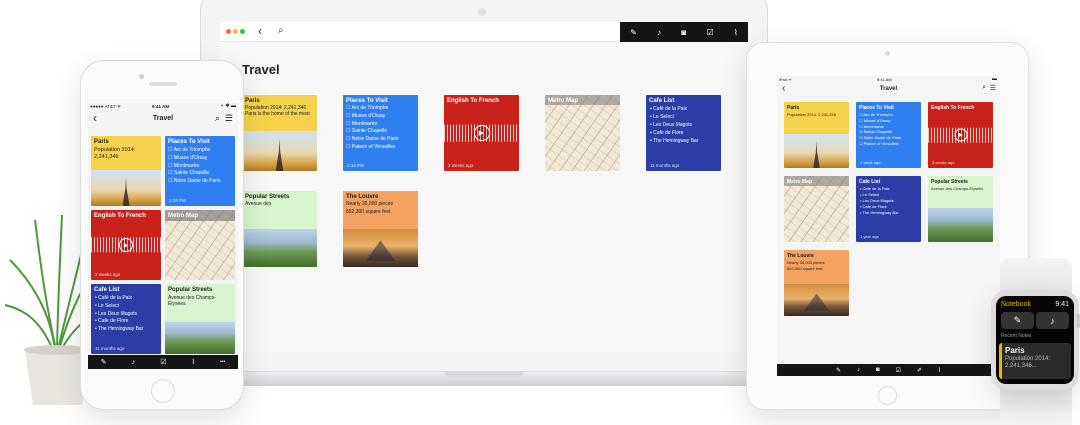  Describe the element at coordinates (222, 362) in the screenshot. I see `more-icon: •••` at that location.